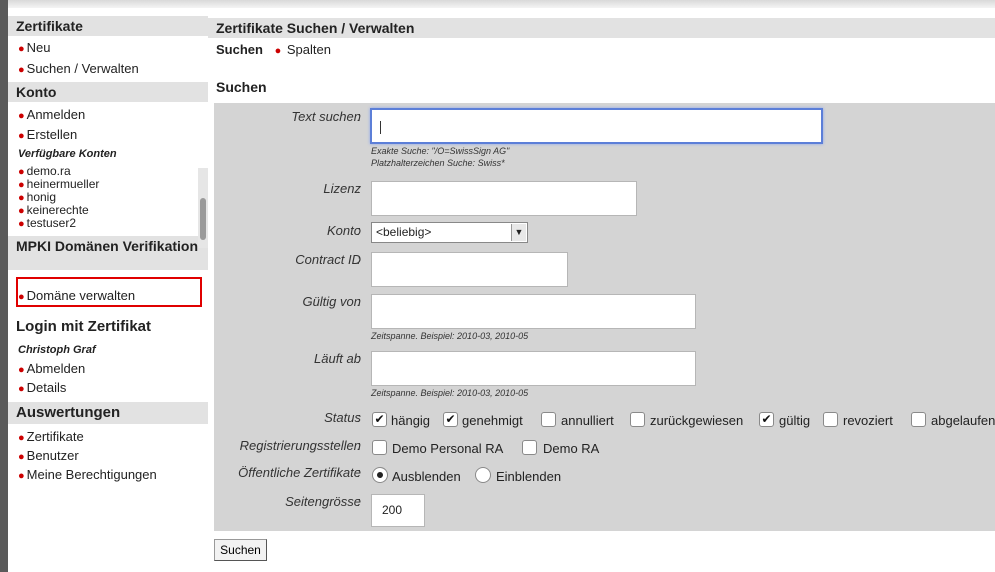  Describe the element at coordinates (529, 447) in the screenshot. I see `checkbox-demo-ra` at that location.